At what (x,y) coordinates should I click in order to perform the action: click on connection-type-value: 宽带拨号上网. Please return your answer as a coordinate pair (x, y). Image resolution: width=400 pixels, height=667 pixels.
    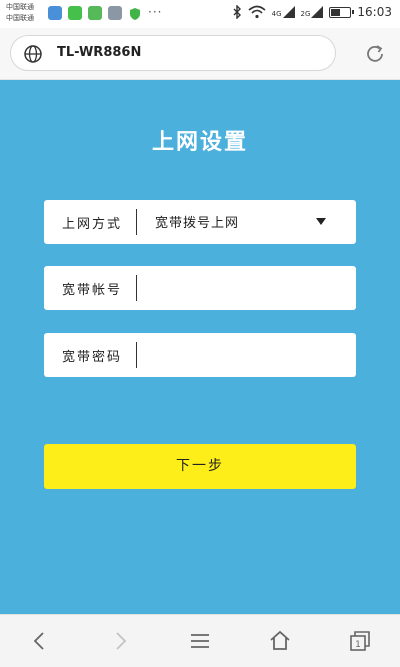
    Looking at the image, I should click on (197, 221).